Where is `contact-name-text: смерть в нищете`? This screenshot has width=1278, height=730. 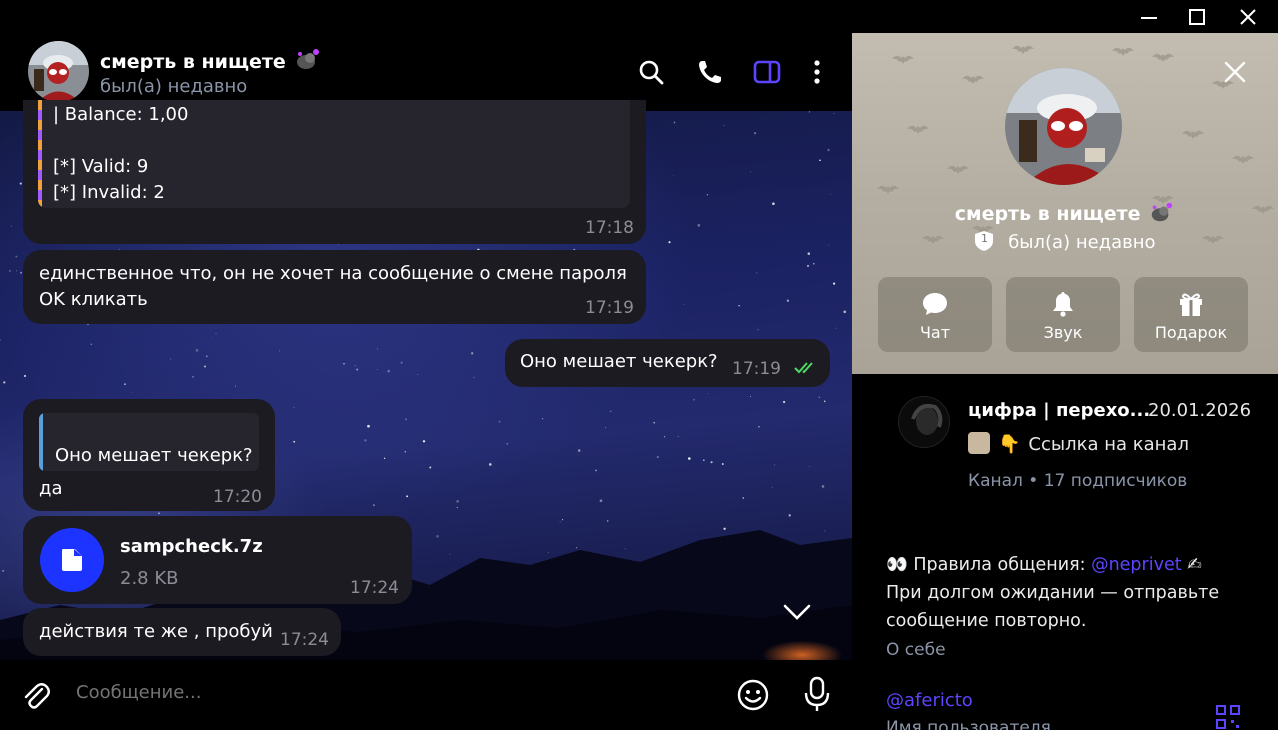
contact-name-text: смерть в нищете is located at coordinates (193, 62).